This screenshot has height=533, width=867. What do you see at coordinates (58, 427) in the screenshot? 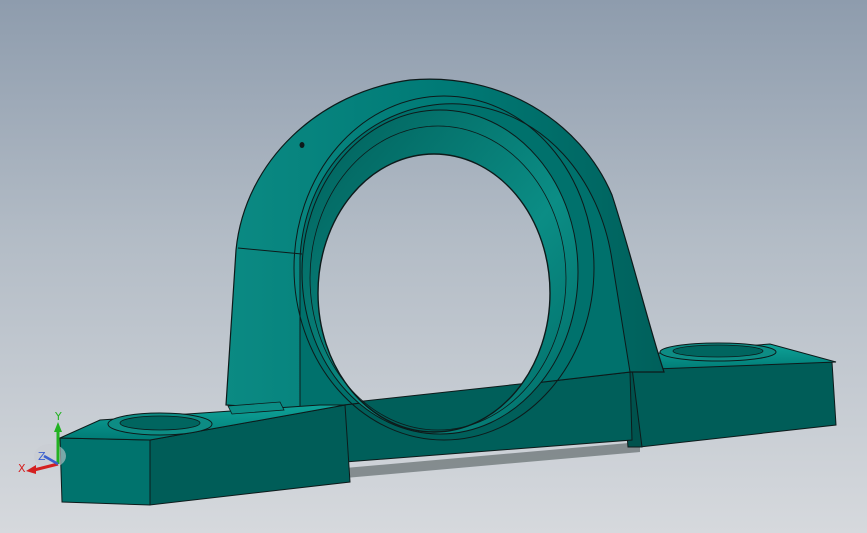
I see `y-arrow-icon` at bounding box center [58, 427].